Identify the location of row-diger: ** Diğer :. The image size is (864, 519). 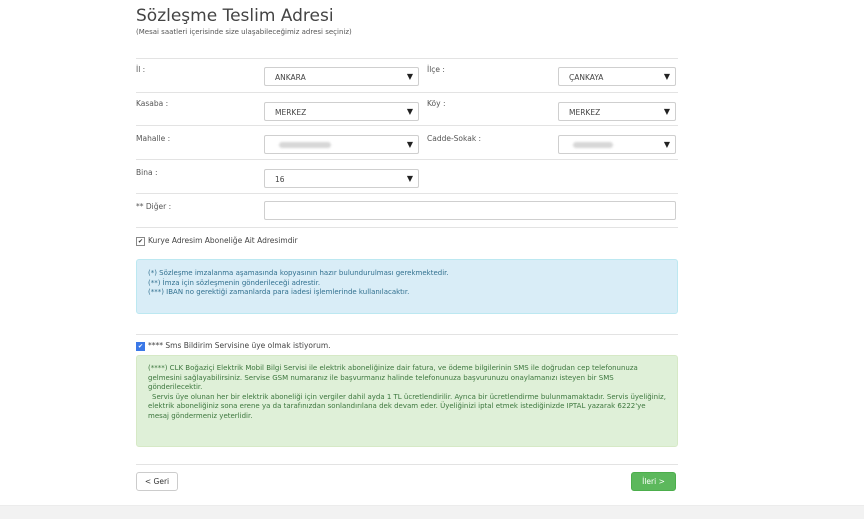
(407, 210).